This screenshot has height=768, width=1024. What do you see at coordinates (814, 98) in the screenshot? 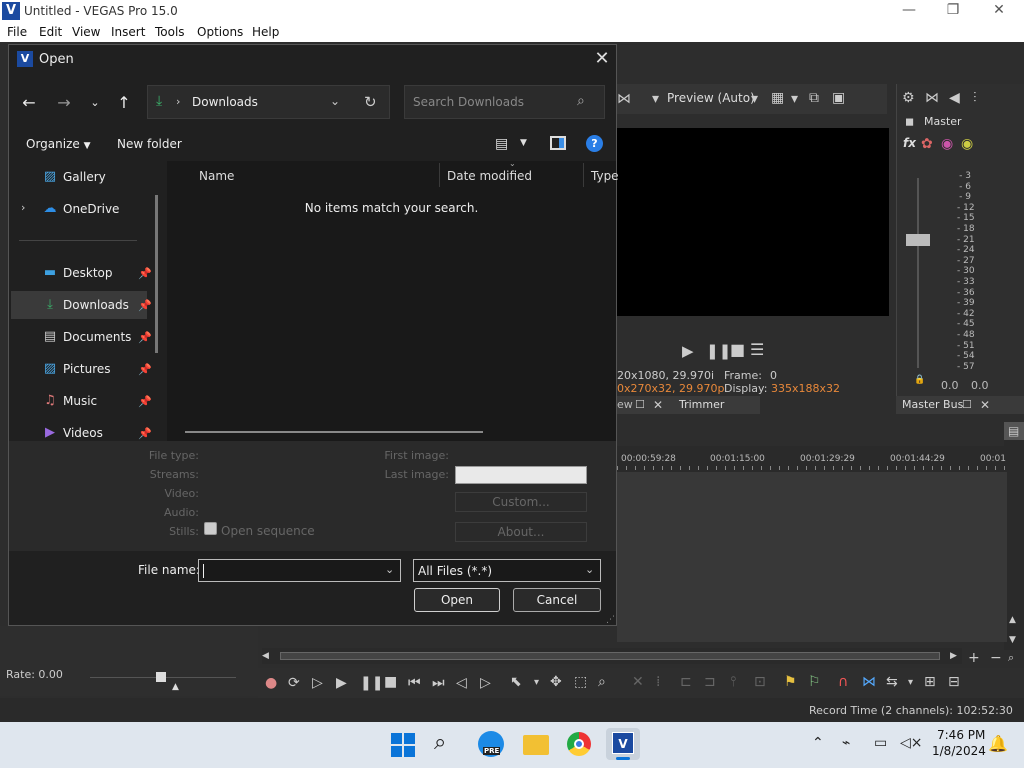
I see `copy-snapshot-icon: ⧉` at bounding box center [814, 98].